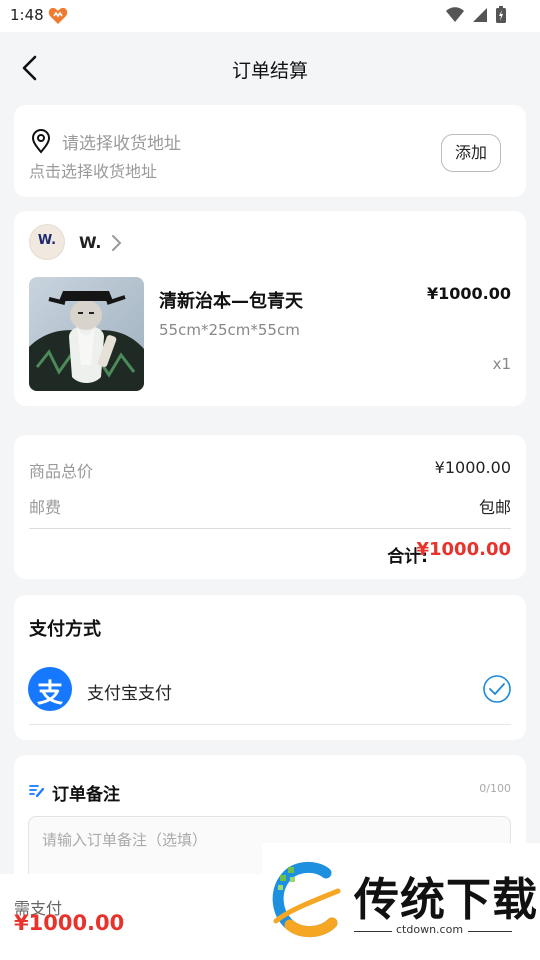 This screenshot has height=960, width=540. I want to click on note-placeholder: 请输入订单备注（选填）, so click(125, 840).